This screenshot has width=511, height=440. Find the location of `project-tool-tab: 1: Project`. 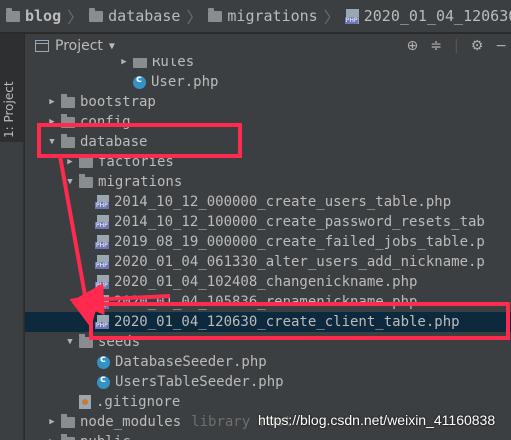

project-tool-tab: 1: Project is located at coordinates (12, 88).